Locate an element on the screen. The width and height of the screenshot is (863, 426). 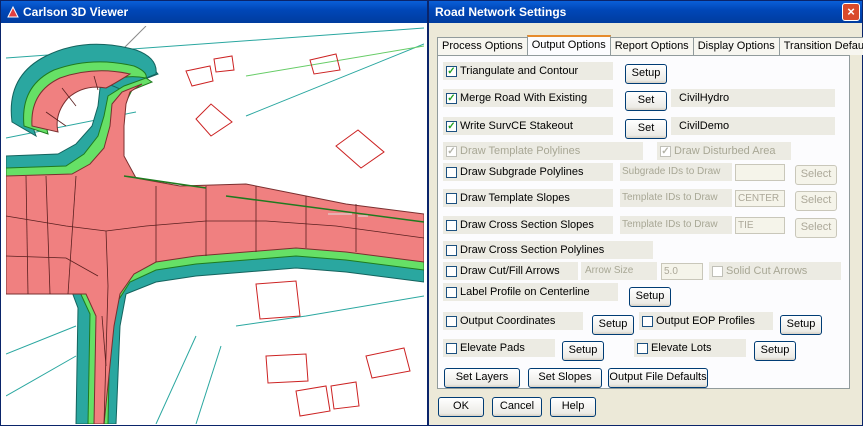
draw-disturbed-area-checkbox: ✓ is located at coordinates (665, 151).